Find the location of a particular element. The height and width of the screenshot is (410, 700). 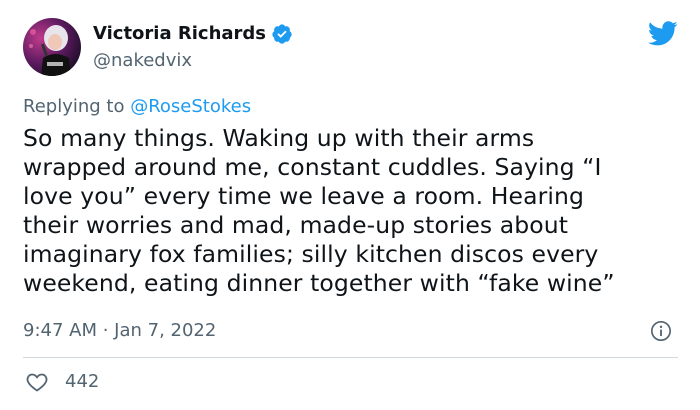

replying-to-line: Replying to @RoseStokes is located at coordinates (137, 107).